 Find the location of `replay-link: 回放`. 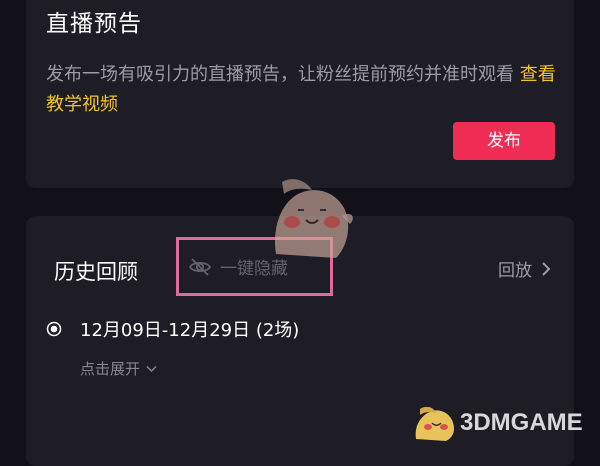

replay-link: 回放 is located at coordinates (525, 268).